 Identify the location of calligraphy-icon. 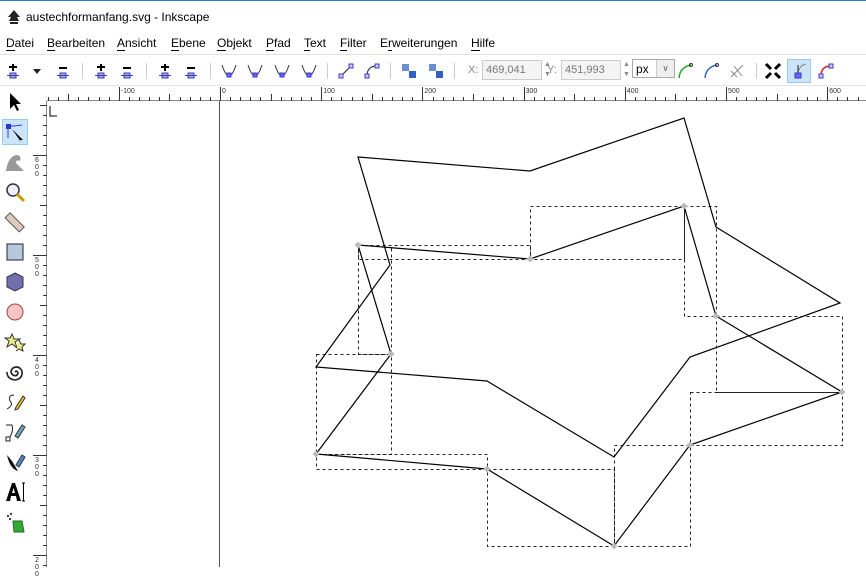
(16, 462).